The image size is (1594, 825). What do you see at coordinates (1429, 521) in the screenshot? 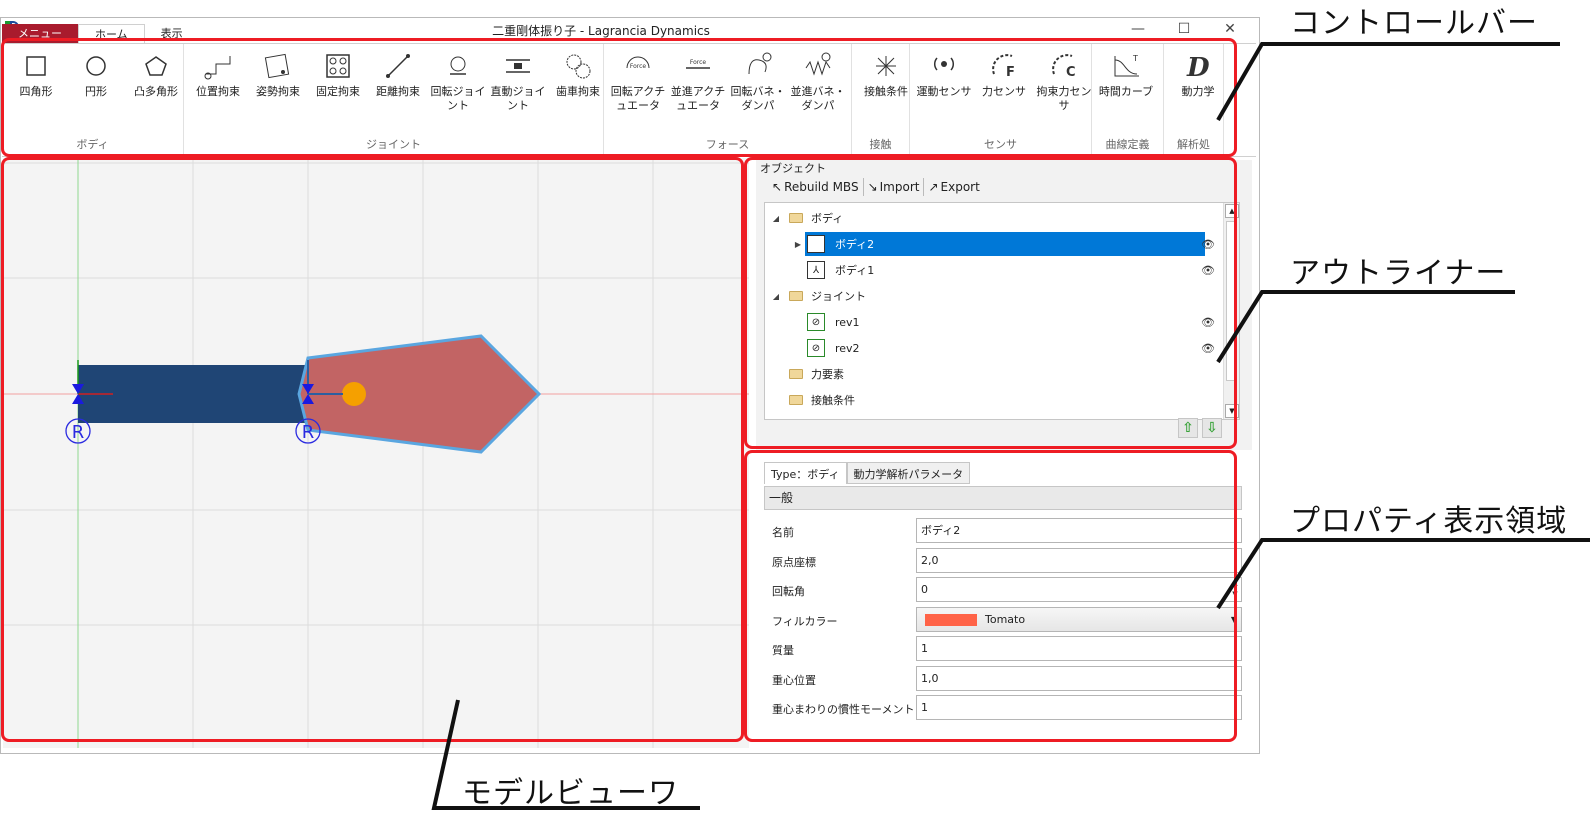
I see `callout-properties: プロパティ表示領域` at bounding box center [1429, 521].